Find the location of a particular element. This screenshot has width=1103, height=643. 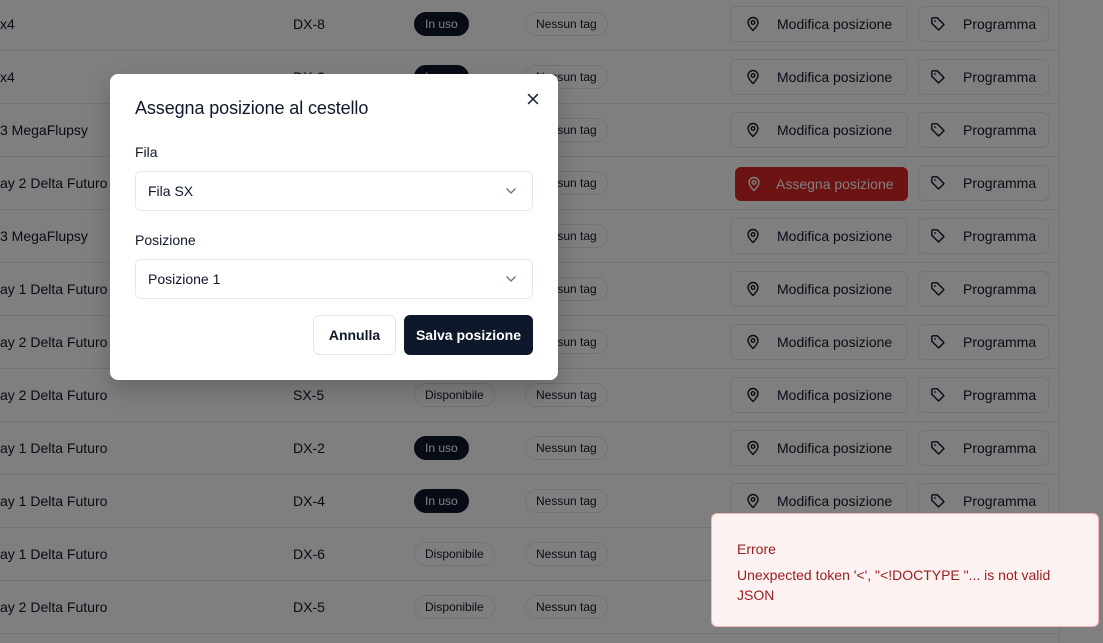

row-select-value: Fila SX is located at coordinates (171, 191).